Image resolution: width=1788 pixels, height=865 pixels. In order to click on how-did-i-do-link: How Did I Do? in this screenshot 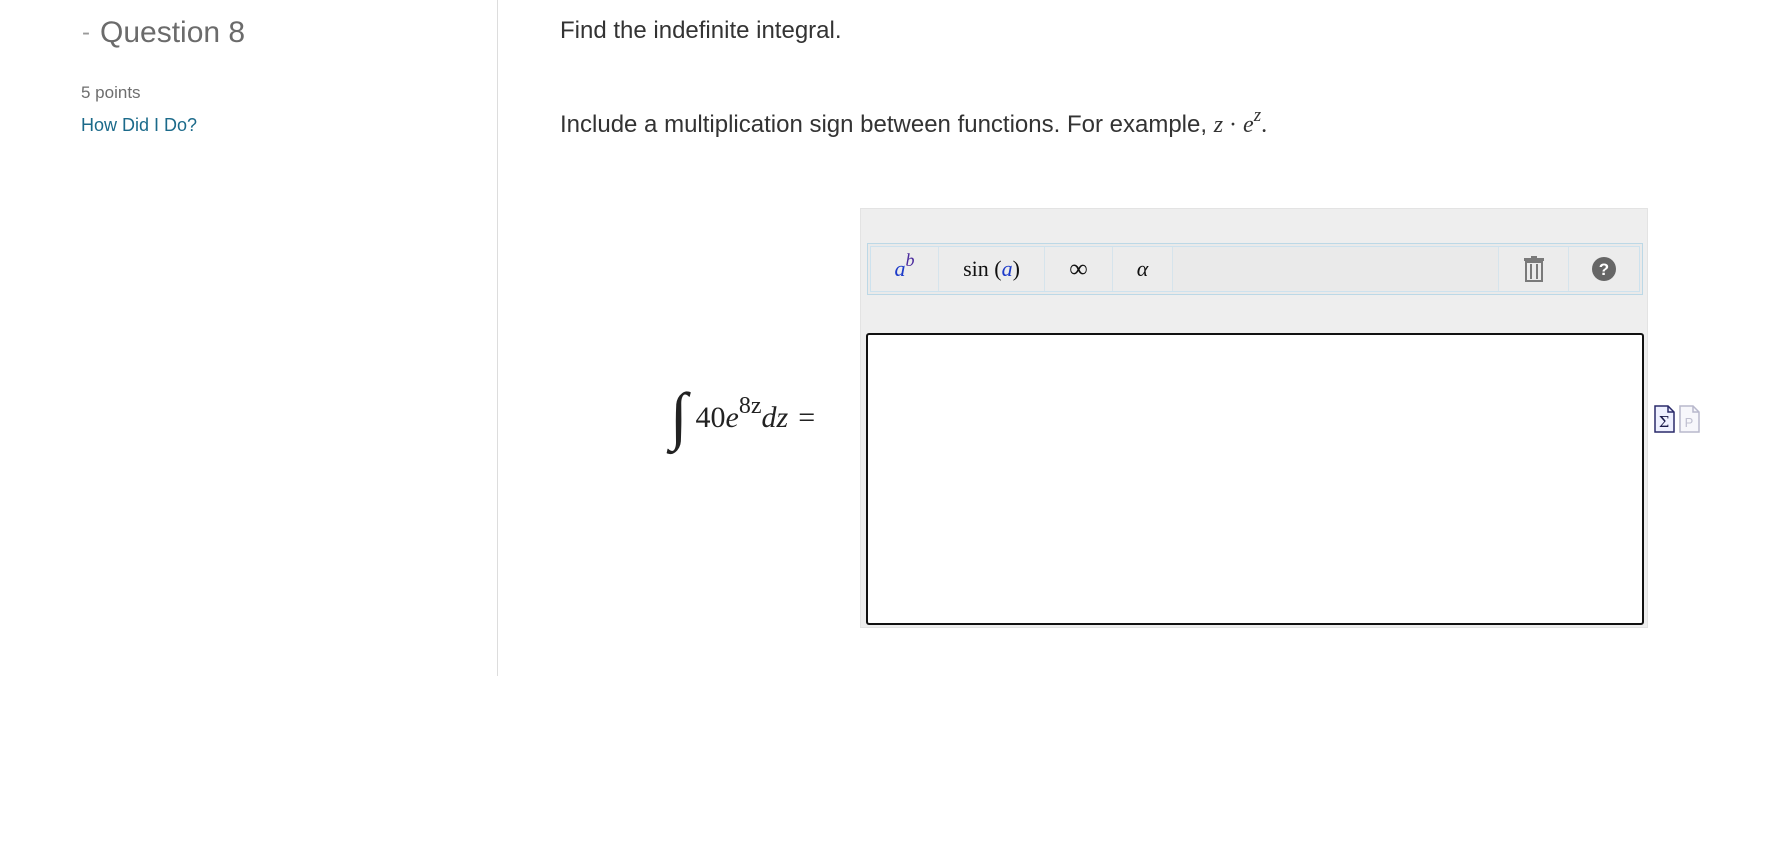, I will do `click(139, 125)`.